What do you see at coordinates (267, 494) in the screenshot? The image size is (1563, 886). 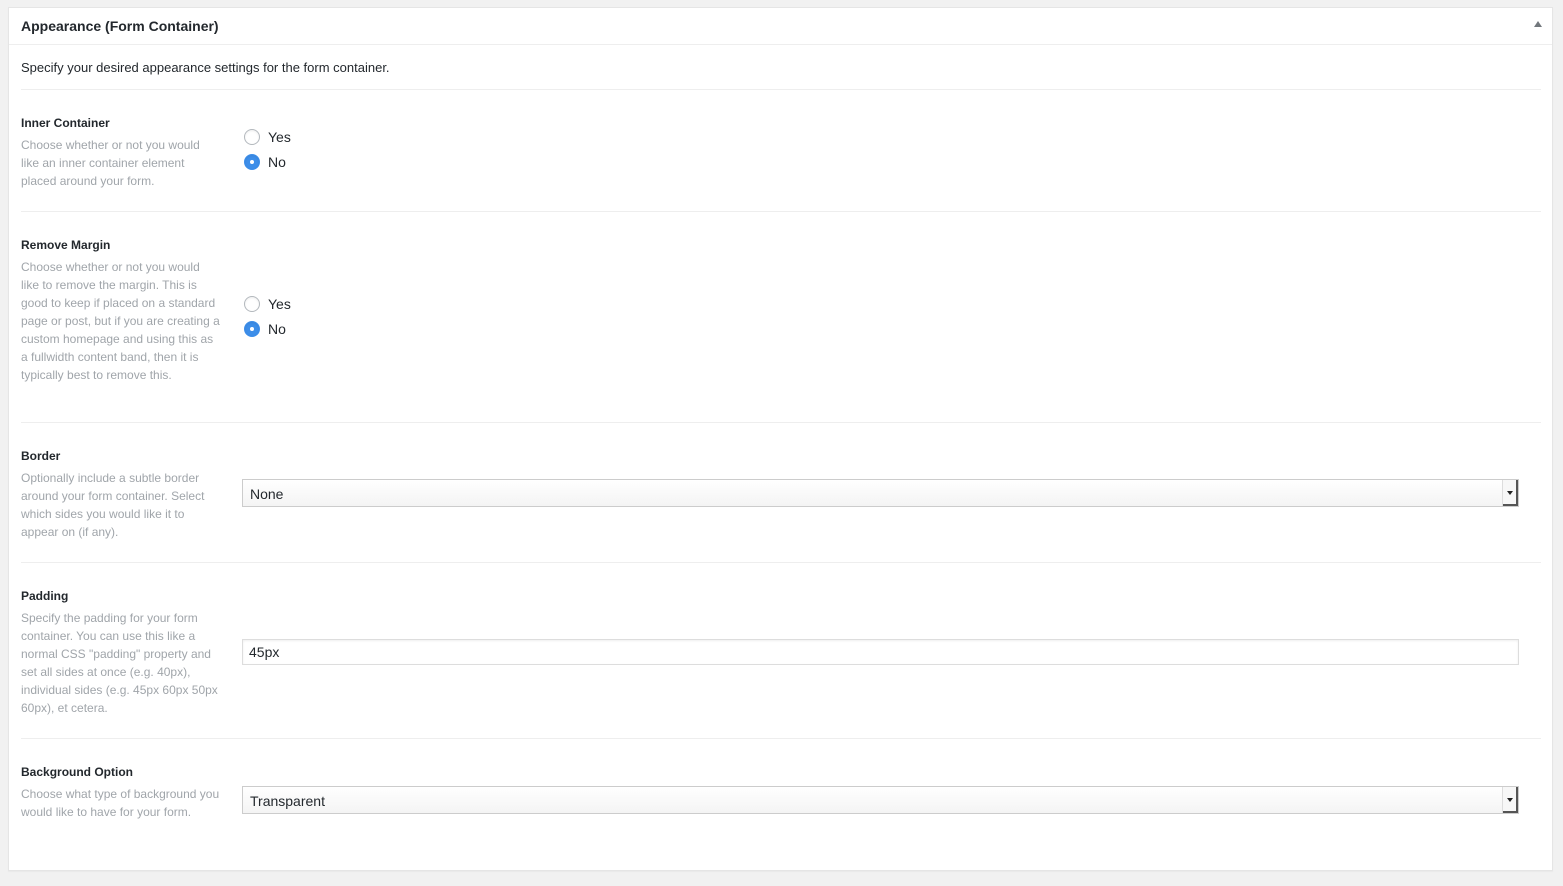 I see `border-select-value: None` at bounding box center [267, 494].